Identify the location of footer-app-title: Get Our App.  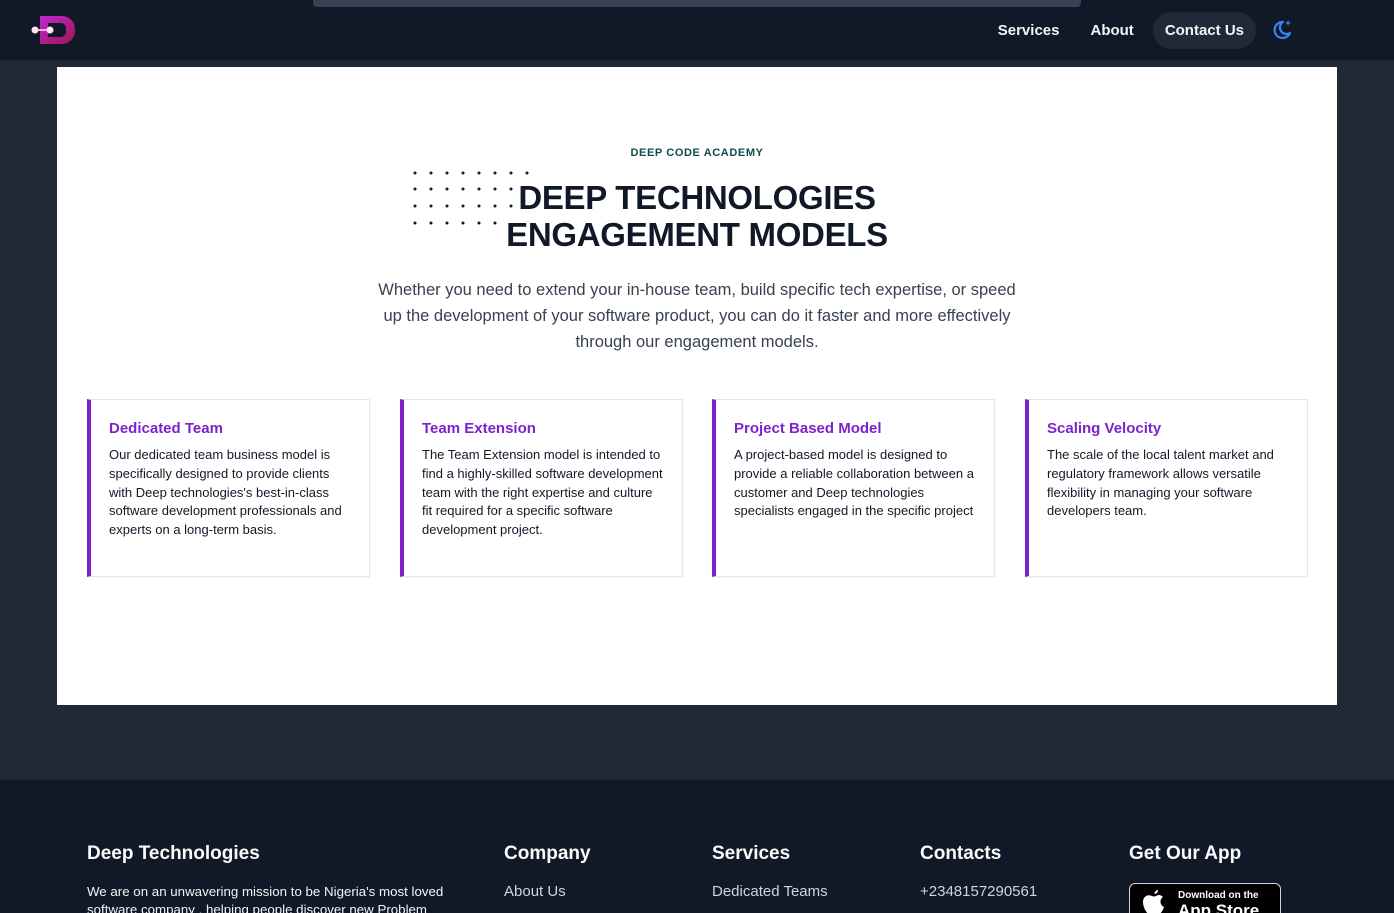
(1185, 853).